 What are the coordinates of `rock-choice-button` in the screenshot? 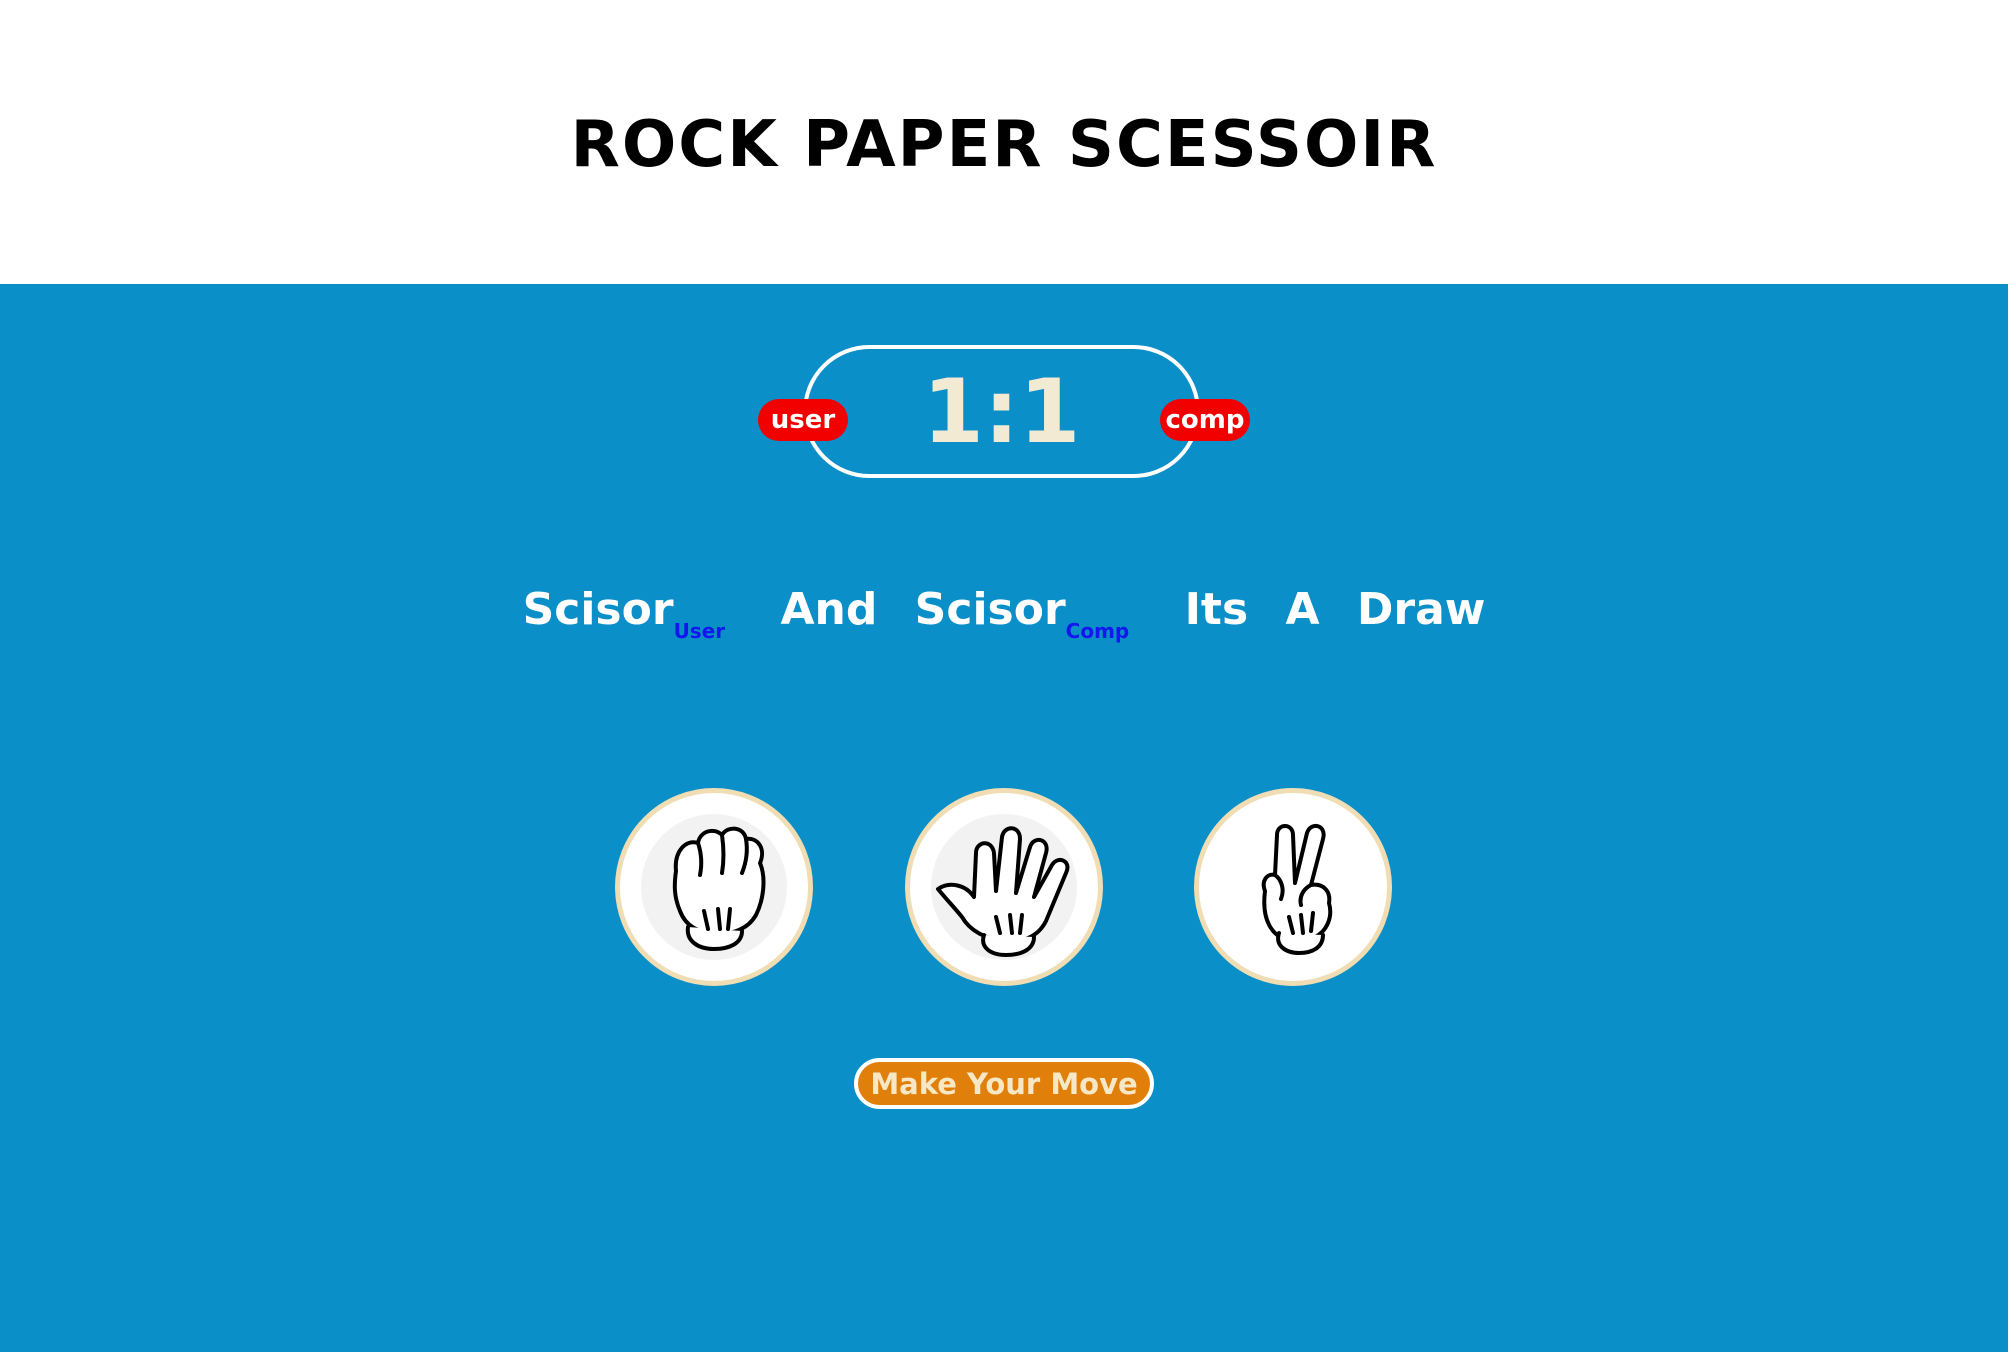 It's located at (714, 887).